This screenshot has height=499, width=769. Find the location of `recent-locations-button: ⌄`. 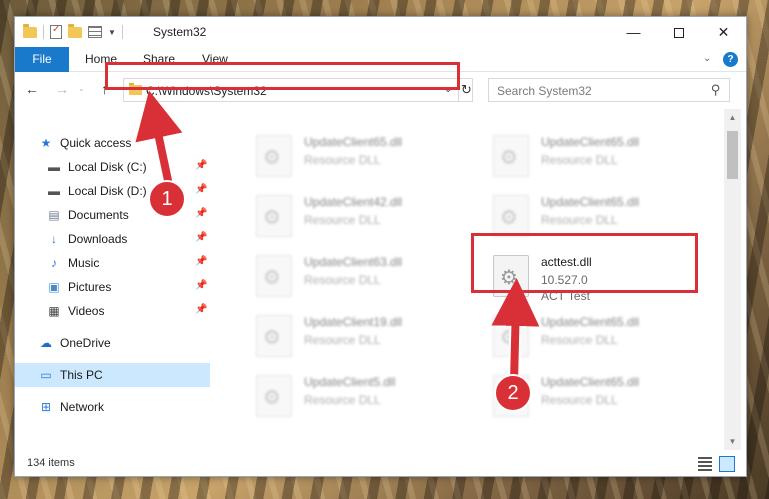

recent-locations-button: ⌄ is located at coordinates (81, 88).